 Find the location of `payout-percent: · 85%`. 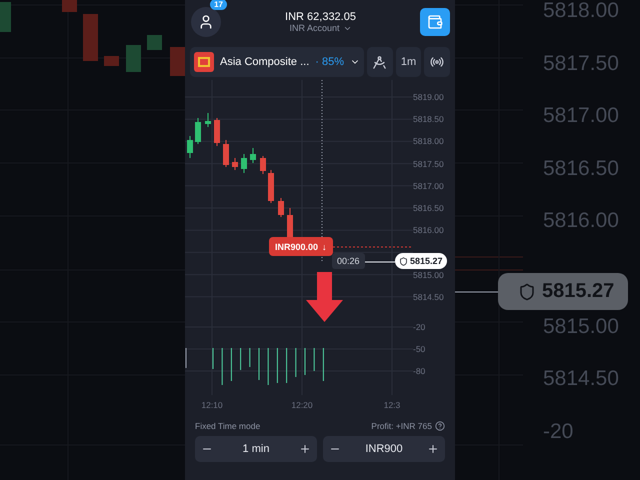

payout-percent: · 85% is located at coordinates (329, 62).